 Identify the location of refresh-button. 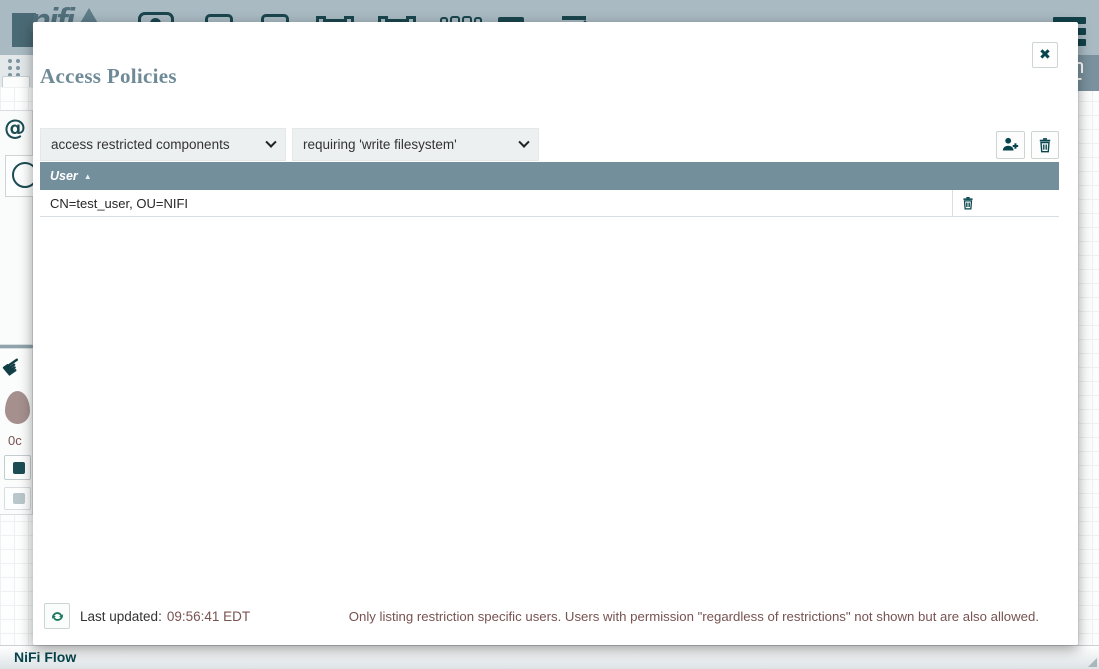
(57, 616).